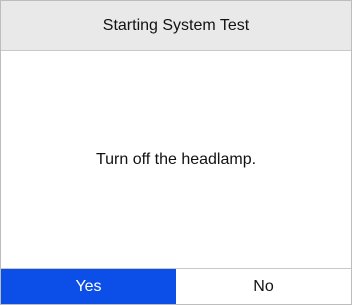 This screenshot has width=352, height=305. I want to click on instruction-text: Turn off the headlamp., so click(176, 159).